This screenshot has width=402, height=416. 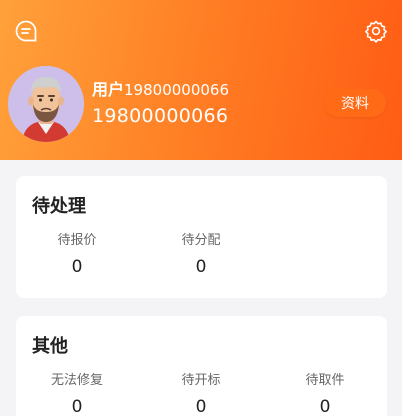 What do you see at coordinates (108, 89) in the screenshot?
I see `user-name-prefix: 用户` at bounding box center [108, 89].